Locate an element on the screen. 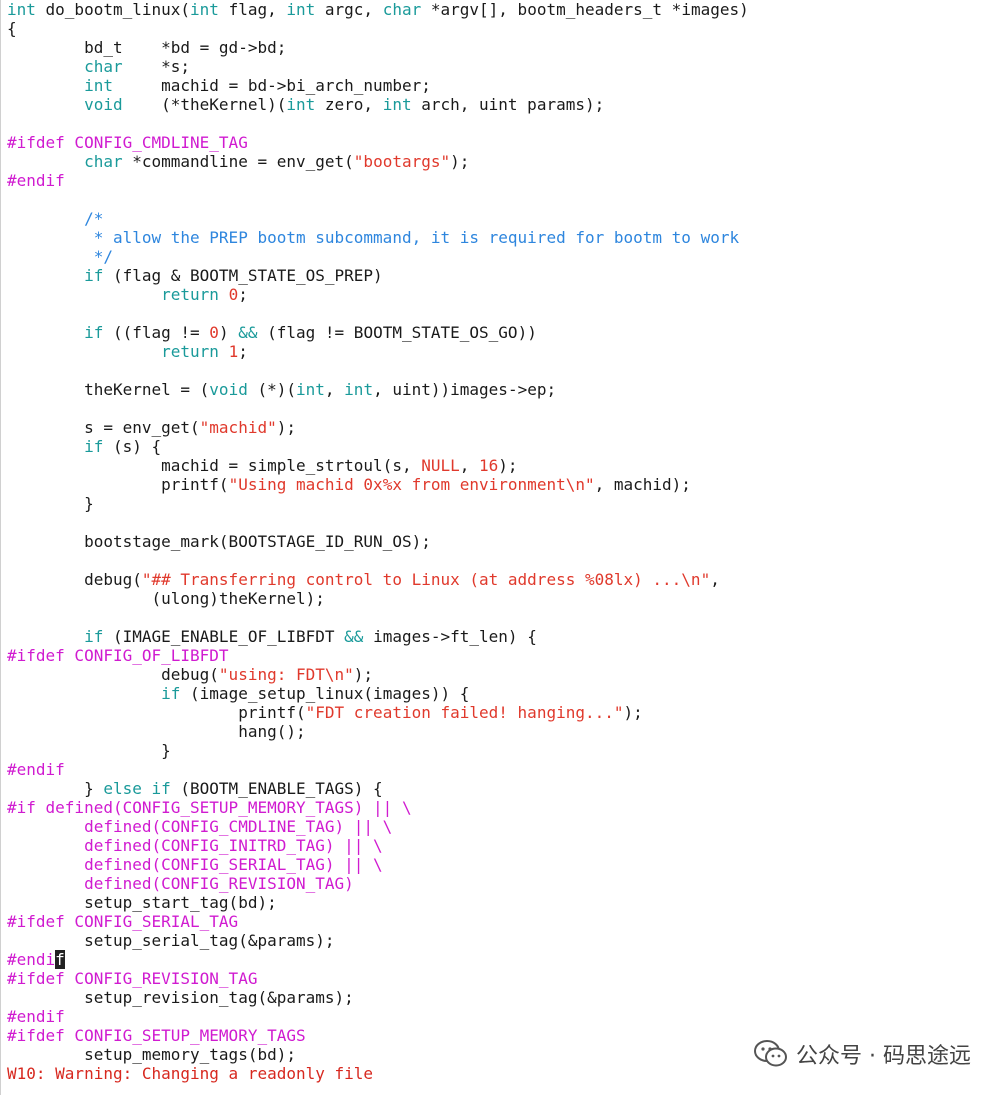  code-token: void is located at coordinates (103, 104).